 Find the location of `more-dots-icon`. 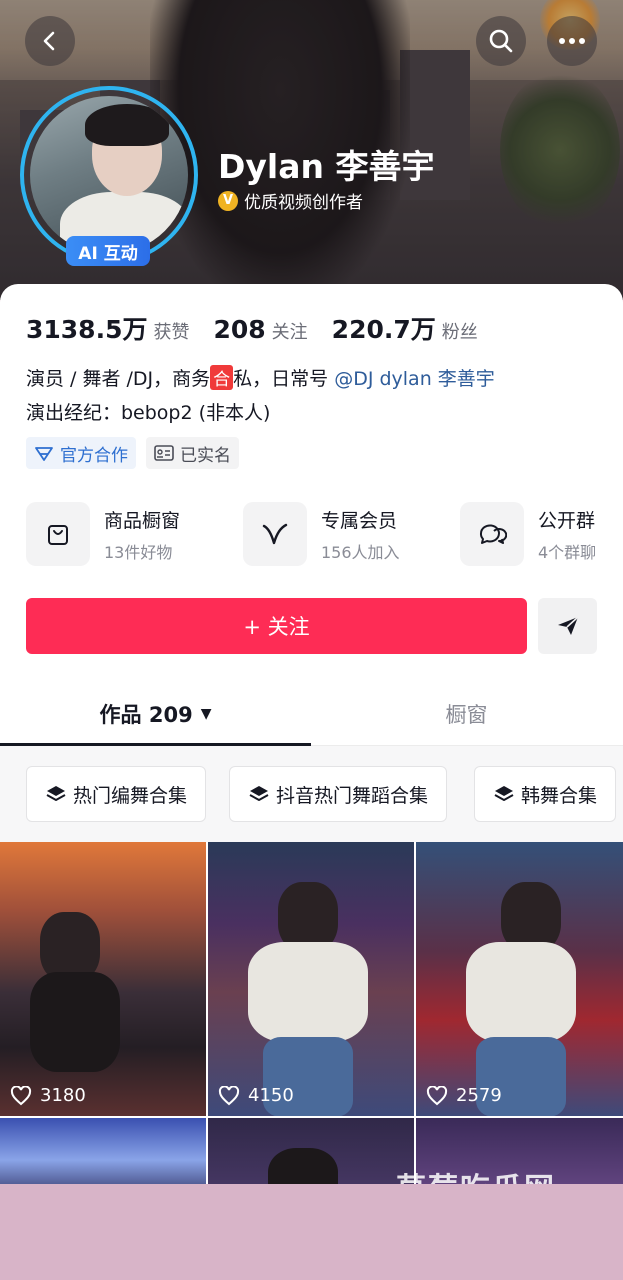

more-dots-icon is located at coordinates (572, 41).